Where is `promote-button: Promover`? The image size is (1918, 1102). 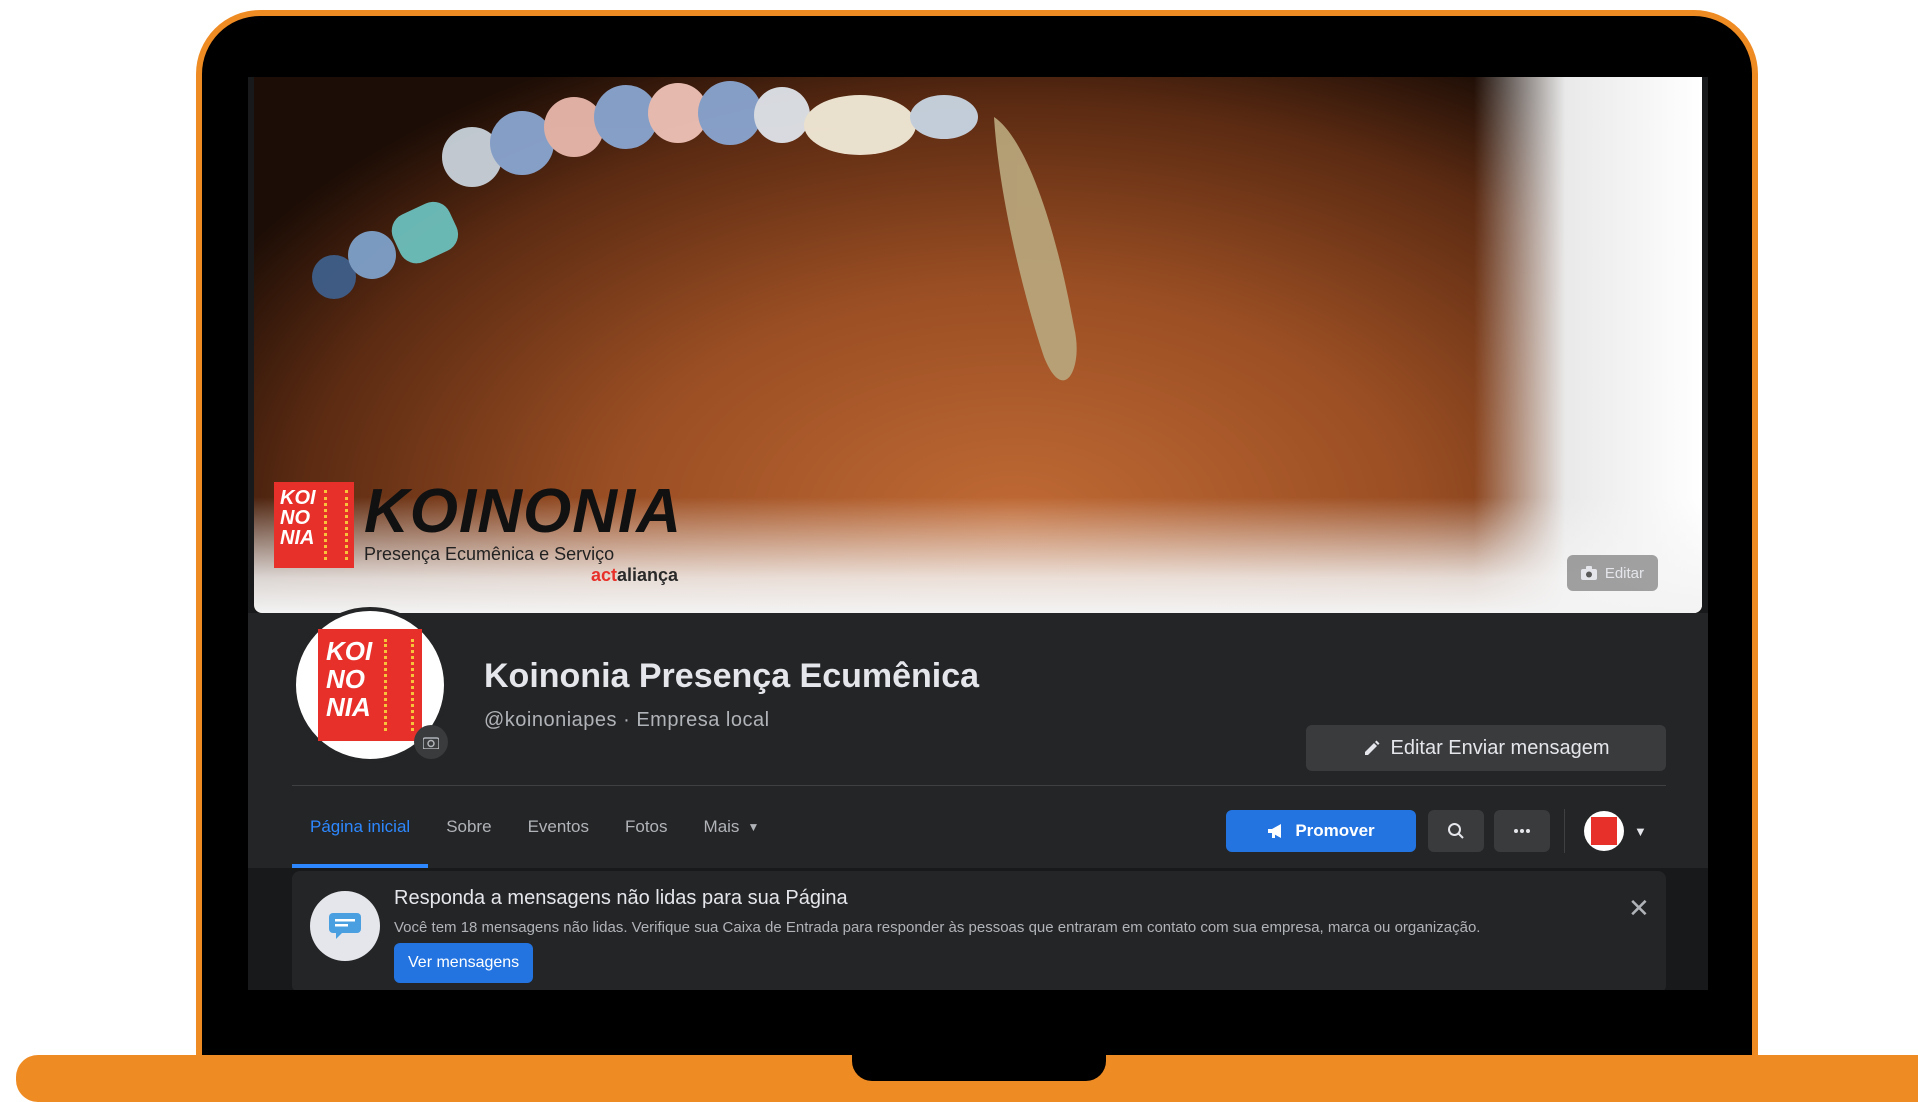
promote-button: Promover is located at coordinates (1321, 831).